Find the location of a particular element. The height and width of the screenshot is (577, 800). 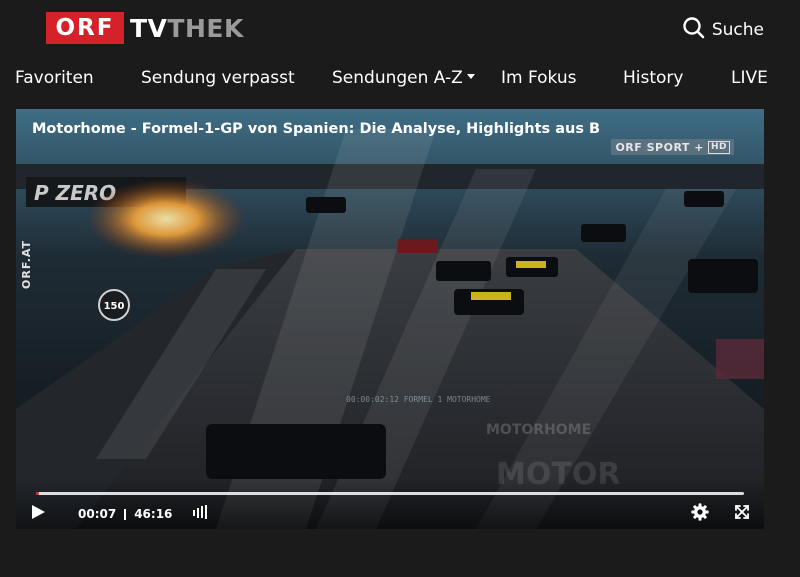

nav-label: Sendung verpasst is located at coordinates (218, 78).